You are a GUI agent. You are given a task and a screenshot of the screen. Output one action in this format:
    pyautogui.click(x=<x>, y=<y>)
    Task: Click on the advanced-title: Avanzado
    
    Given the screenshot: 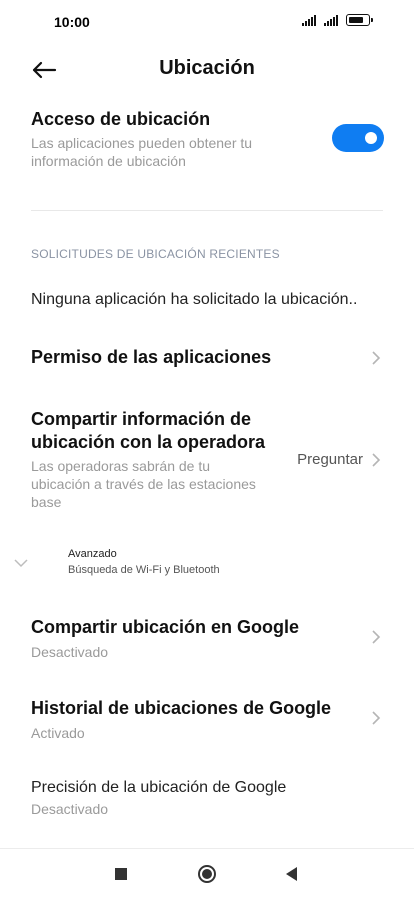 What is the action you would take?
    pyautogui.click(x=92, y=554)
    